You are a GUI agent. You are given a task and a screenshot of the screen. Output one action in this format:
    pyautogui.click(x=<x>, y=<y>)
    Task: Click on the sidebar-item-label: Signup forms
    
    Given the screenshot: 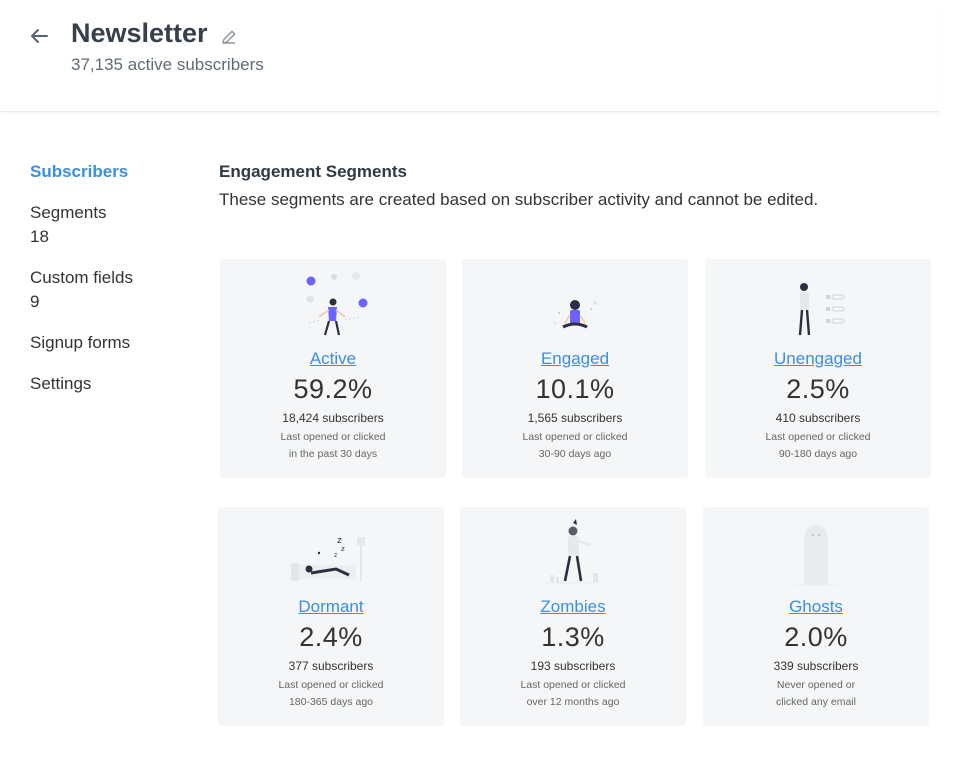 What is the action you would take?
    pyautogui.click(x=80, y=342)
    